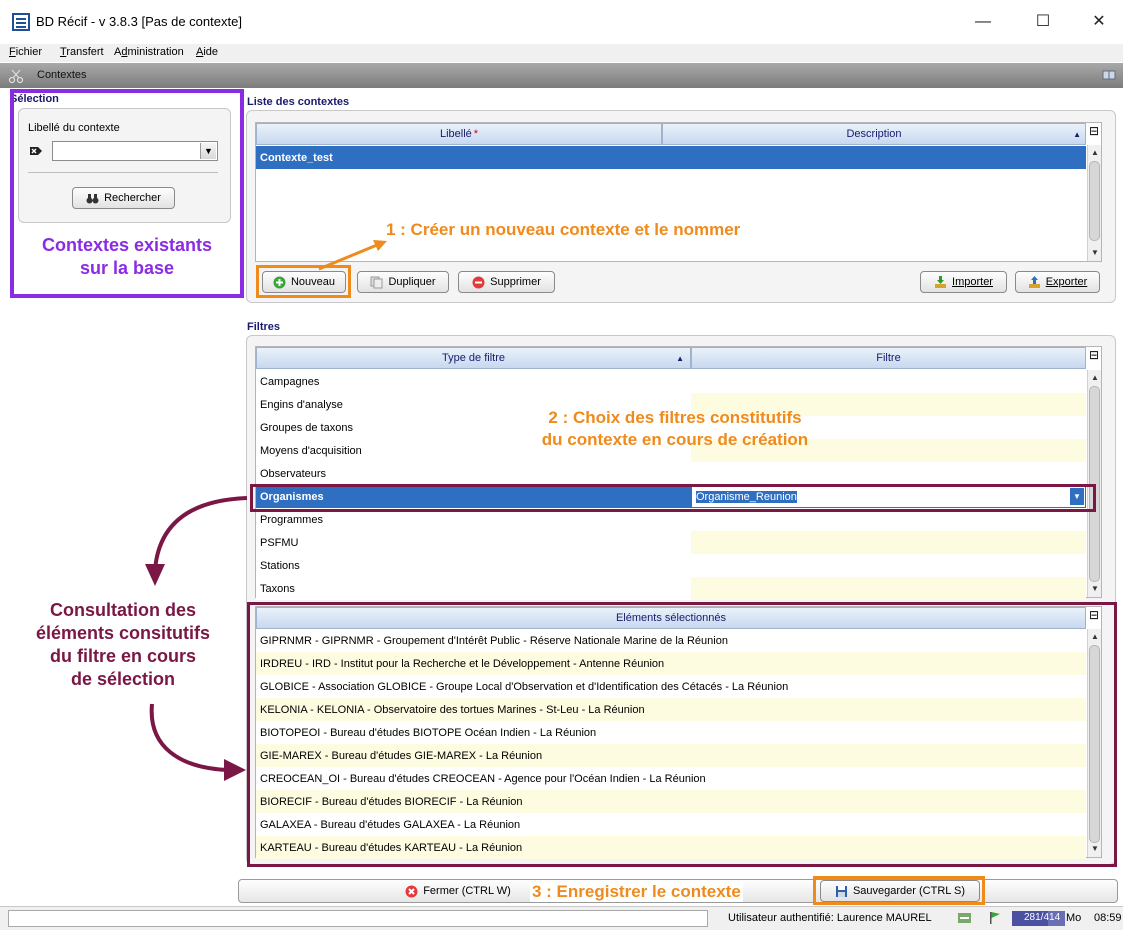 The height and width of the screenshot is (930, 1123). Describe the element at coordinates (149, 52) in the screenshot. I see `menu-administration: Administration` at that location.